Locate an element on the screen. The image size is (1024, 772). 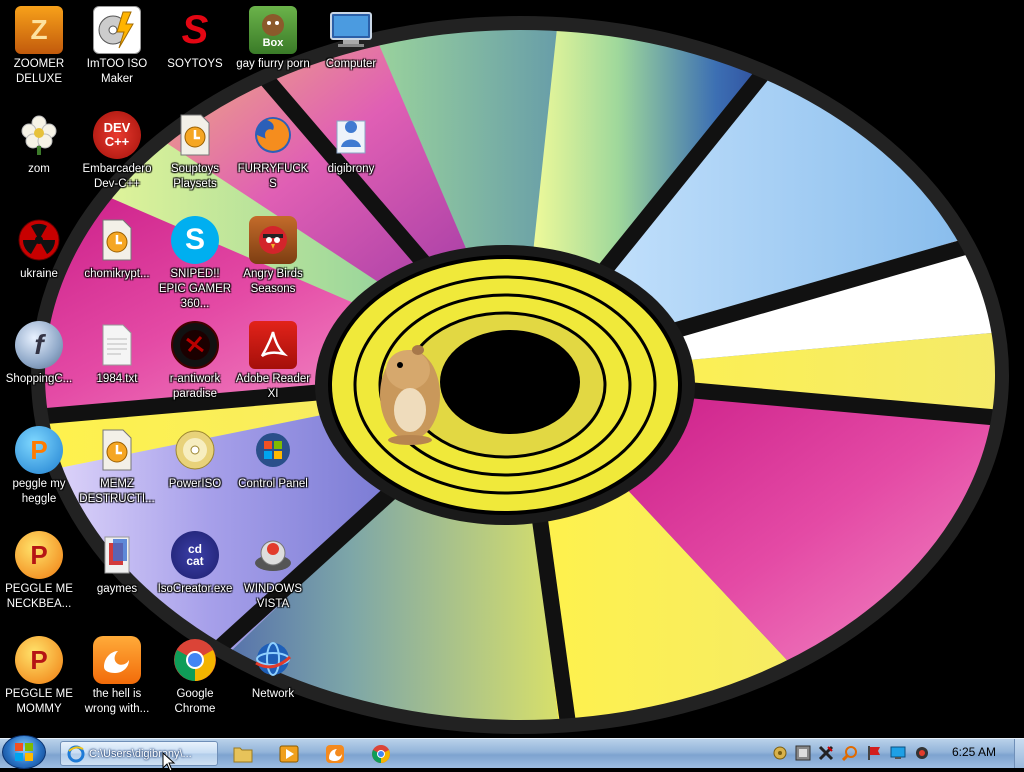
monitor-icon is located at coordinates (898, 752).